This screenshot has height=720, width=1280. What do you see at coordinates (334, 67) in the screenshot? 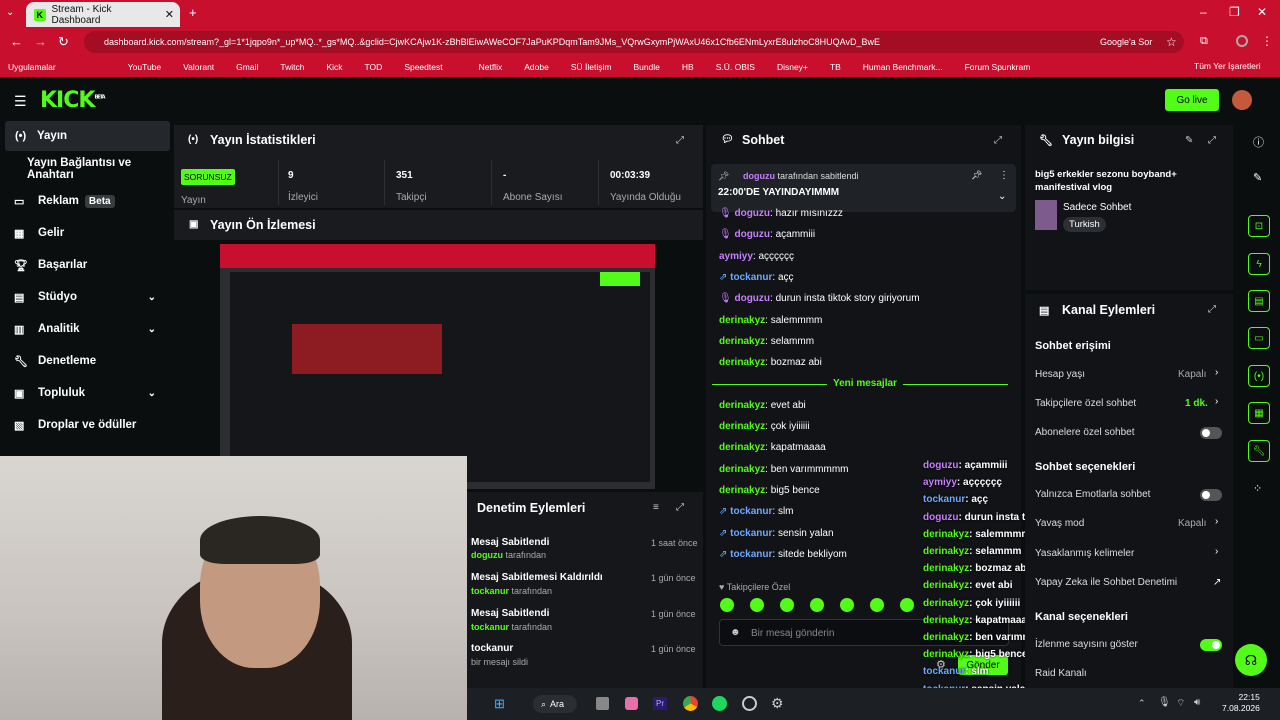
I see `bookmark-item: Kick` at bounding box center [334, 67].